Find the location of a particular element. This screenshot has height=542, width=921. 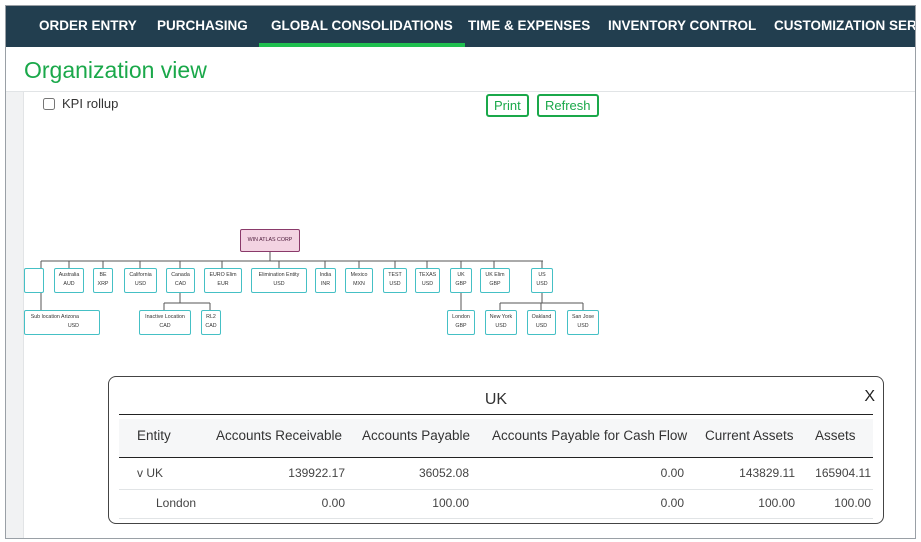

org-node-name: Oakland is located at coordinates (541, 317).